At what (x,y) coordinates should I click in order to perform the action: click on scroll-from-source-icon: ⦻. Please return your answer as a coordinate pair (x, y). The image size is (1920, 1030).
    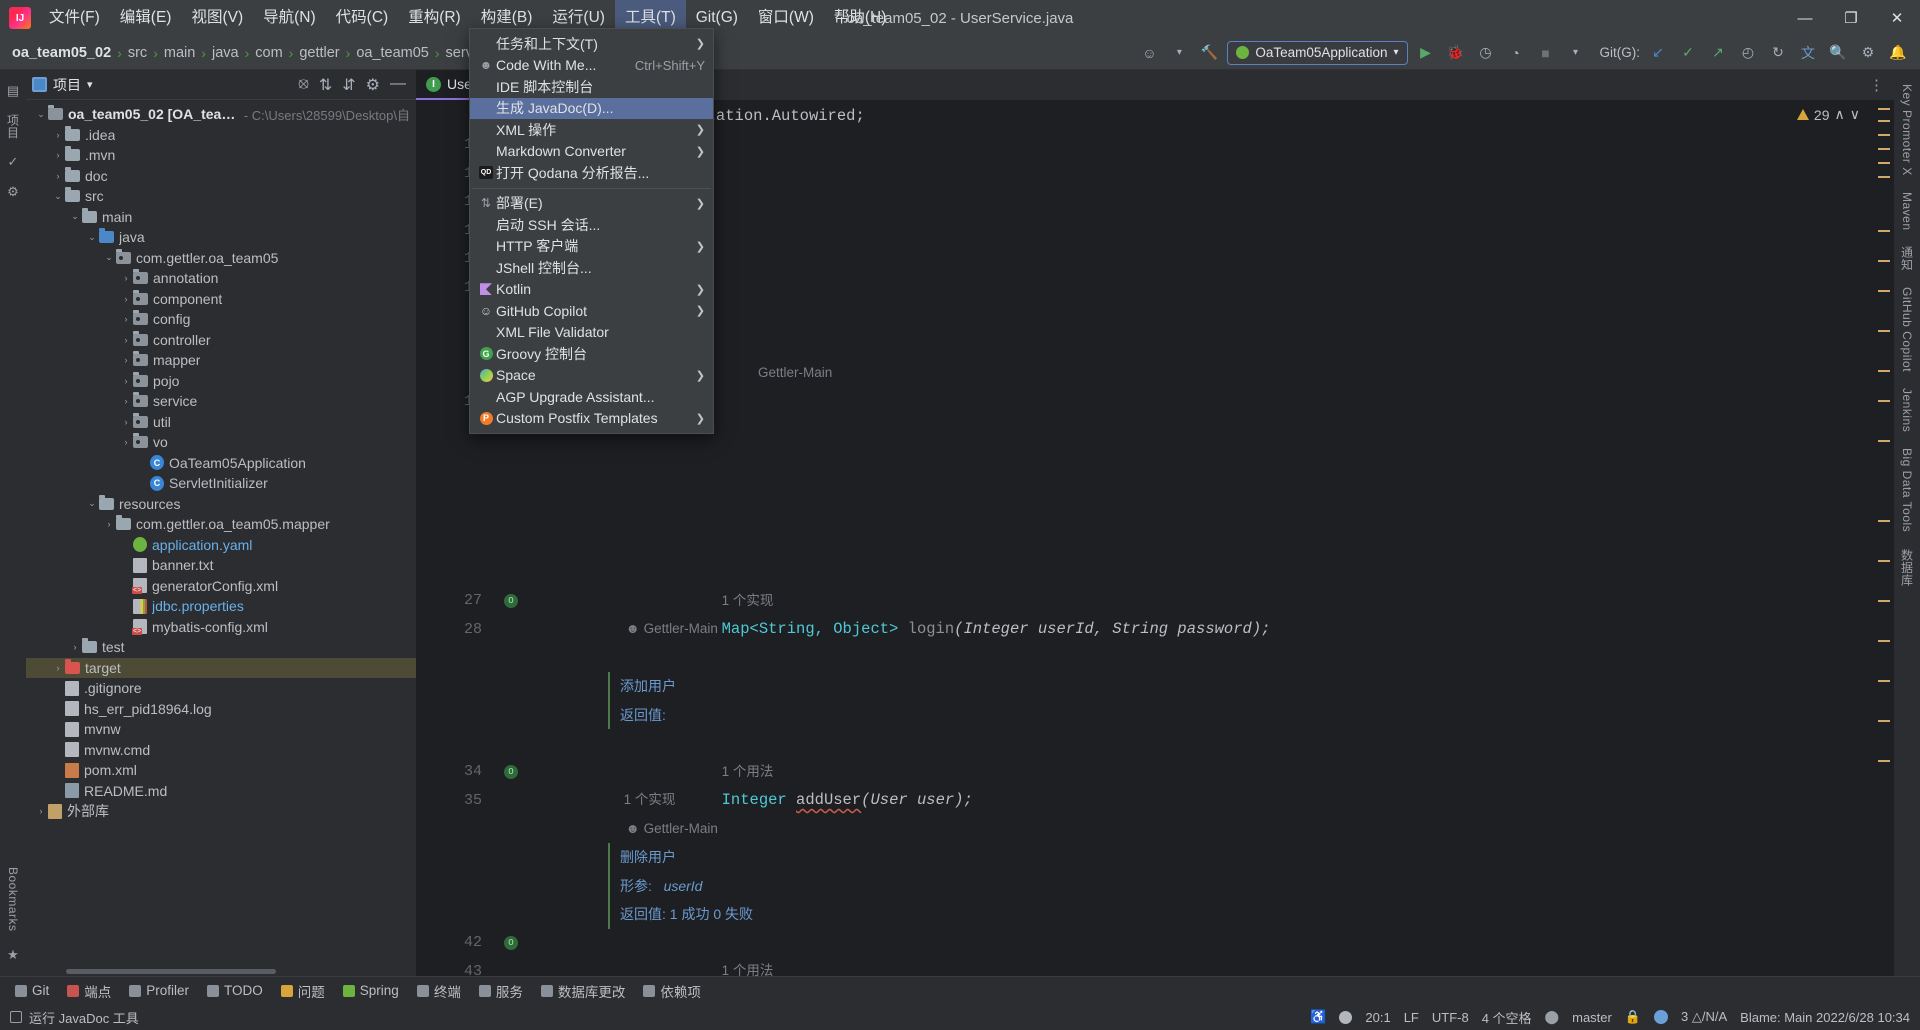
    Looking at the image, I should click on (303, 85).